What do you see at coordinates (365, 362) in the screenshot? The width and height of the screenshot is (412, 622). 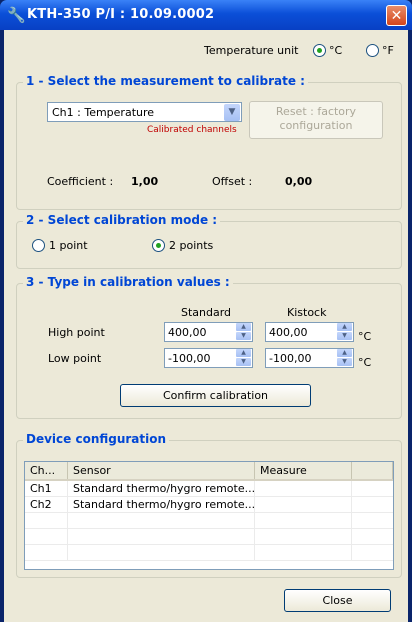 I see `low-point-unit: °C` at bounding box center [365, 362].